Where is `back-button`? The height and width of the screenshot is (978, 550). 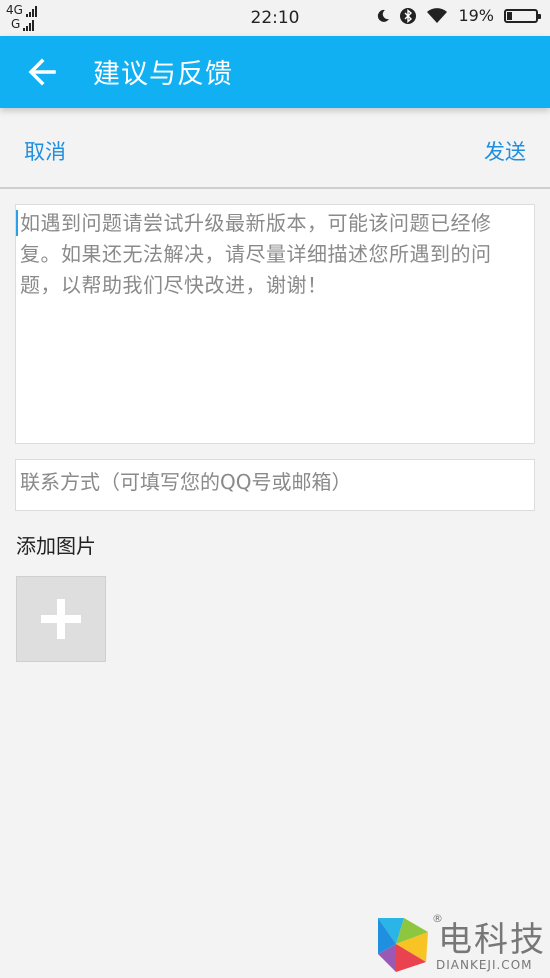 back-button is located at coordinates (42, 72).